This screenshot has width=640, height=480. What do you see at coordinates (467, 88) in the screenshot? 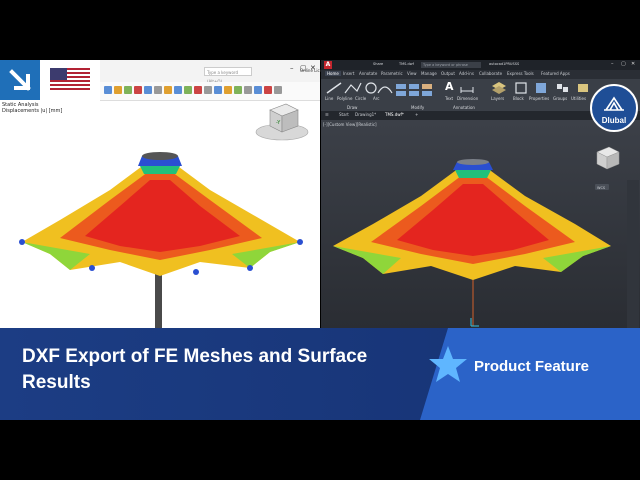
I see `dimension-tool-icon` at bounding box center [467, 88].